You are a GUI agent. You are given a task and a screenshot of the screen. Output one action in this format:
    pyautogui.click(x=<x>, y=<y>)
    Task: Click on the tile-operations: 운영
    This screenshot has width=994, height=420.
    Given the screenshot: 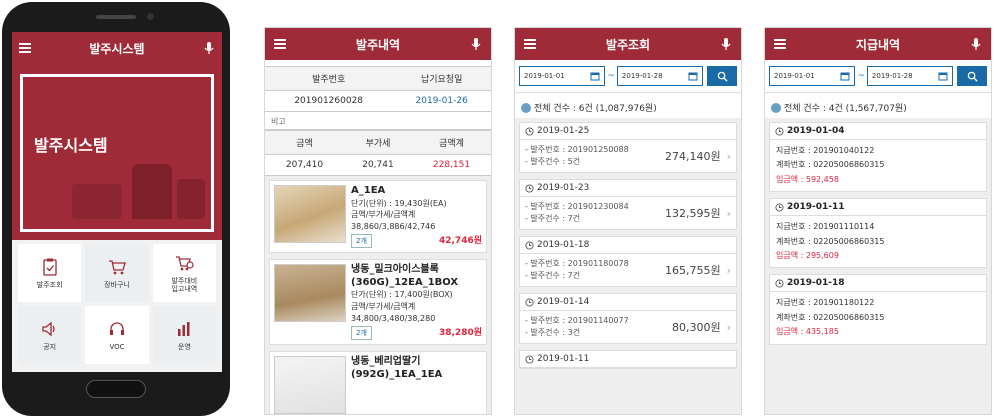 What is the action you would take?
    pyautogui.click(x=184, y=335)
    